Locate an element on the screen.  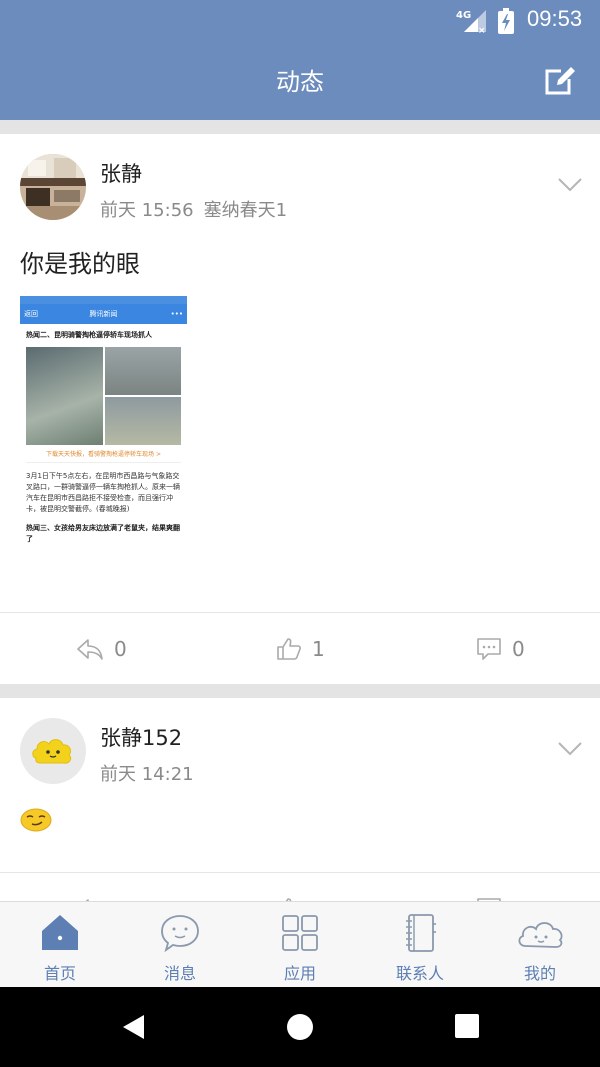
comment-count: 0 is located at coordinates (518, 649).